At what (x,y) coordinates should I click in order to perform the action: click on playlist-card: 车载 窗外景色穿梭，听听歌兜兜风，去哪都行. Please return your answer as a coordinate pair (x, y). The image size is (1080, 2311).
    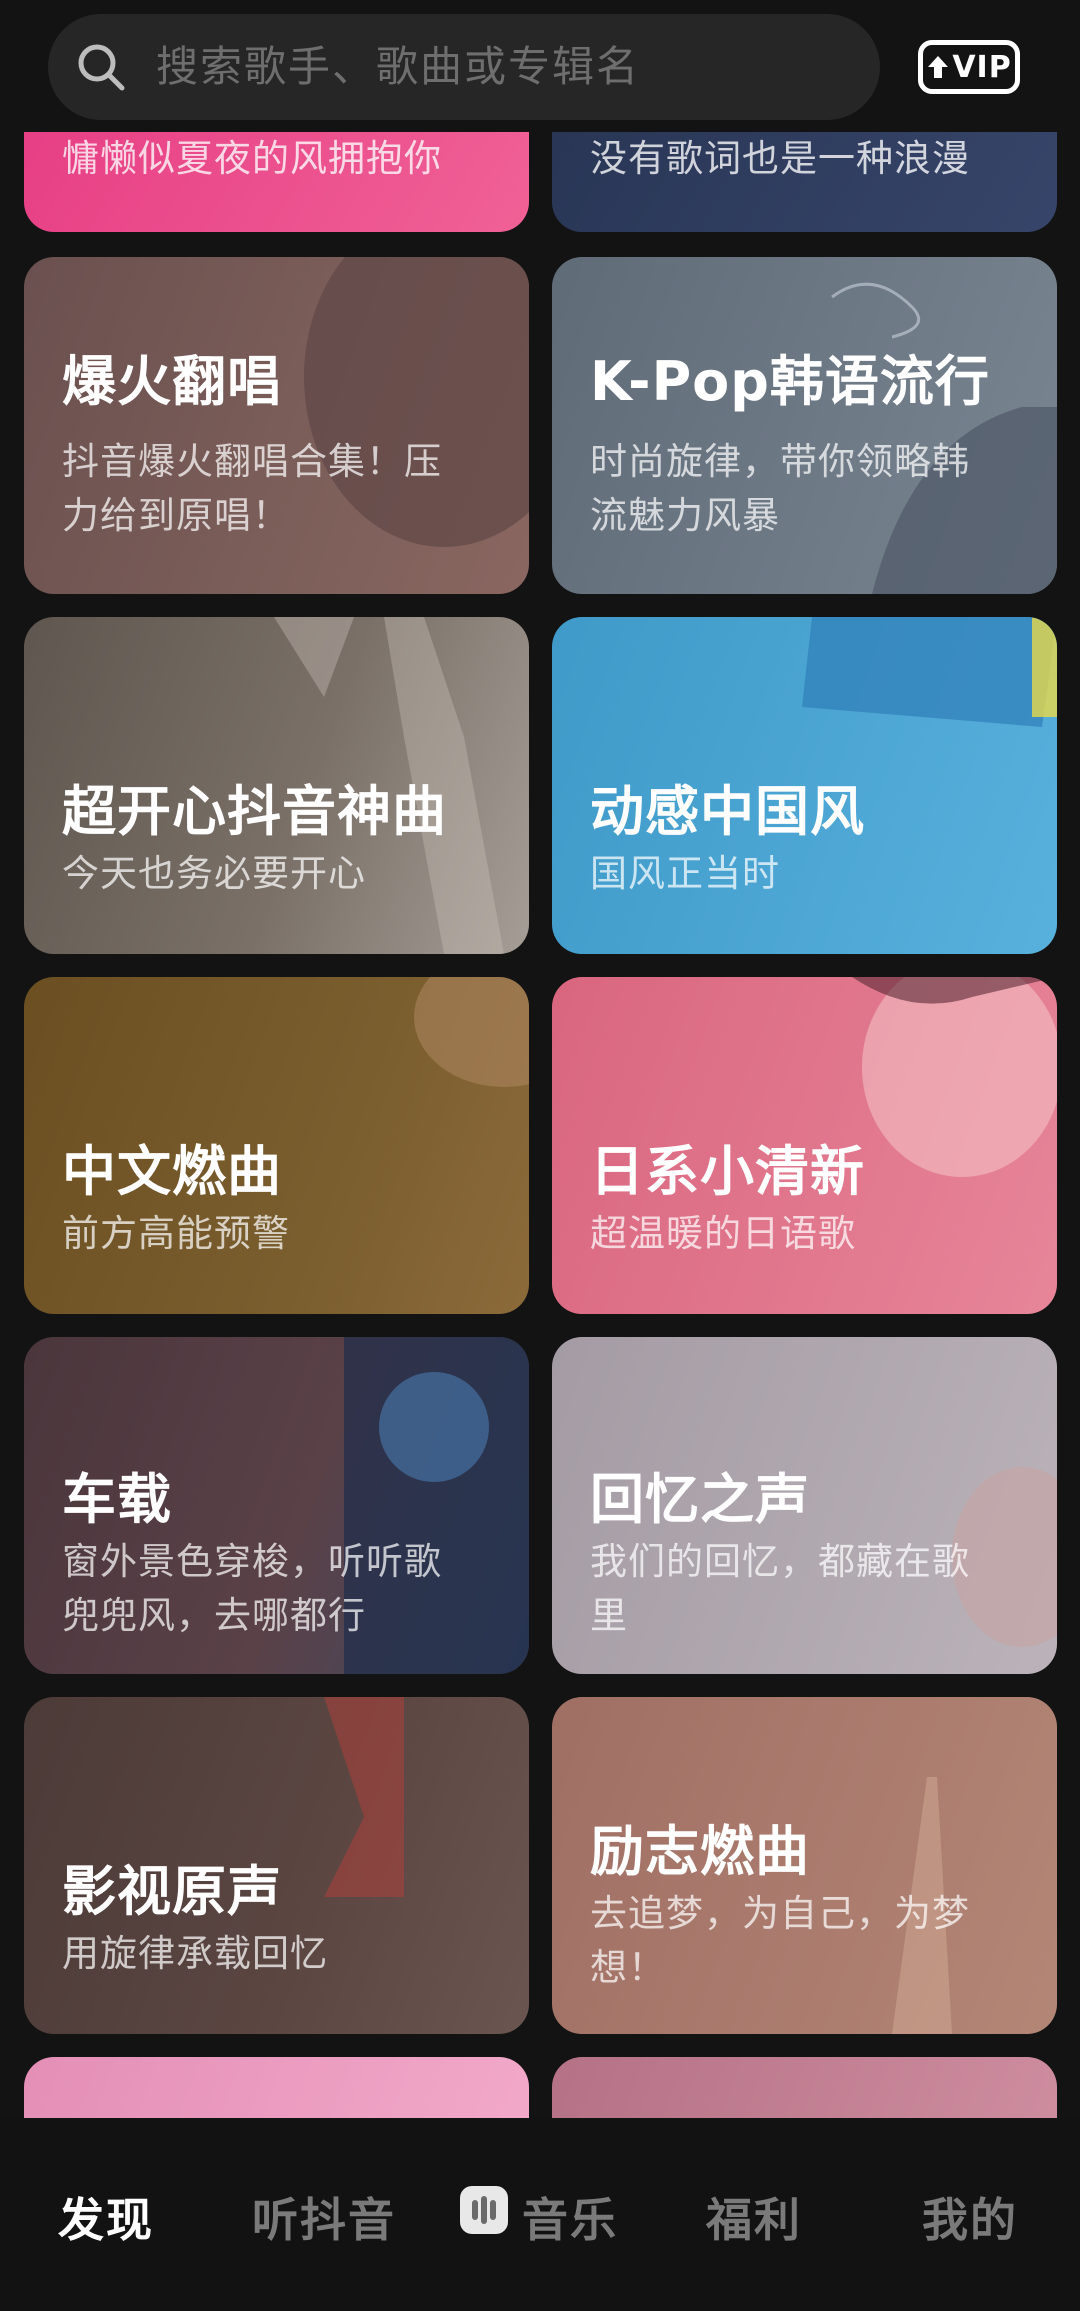
    Looking at the image, I should click on (276, 1505).